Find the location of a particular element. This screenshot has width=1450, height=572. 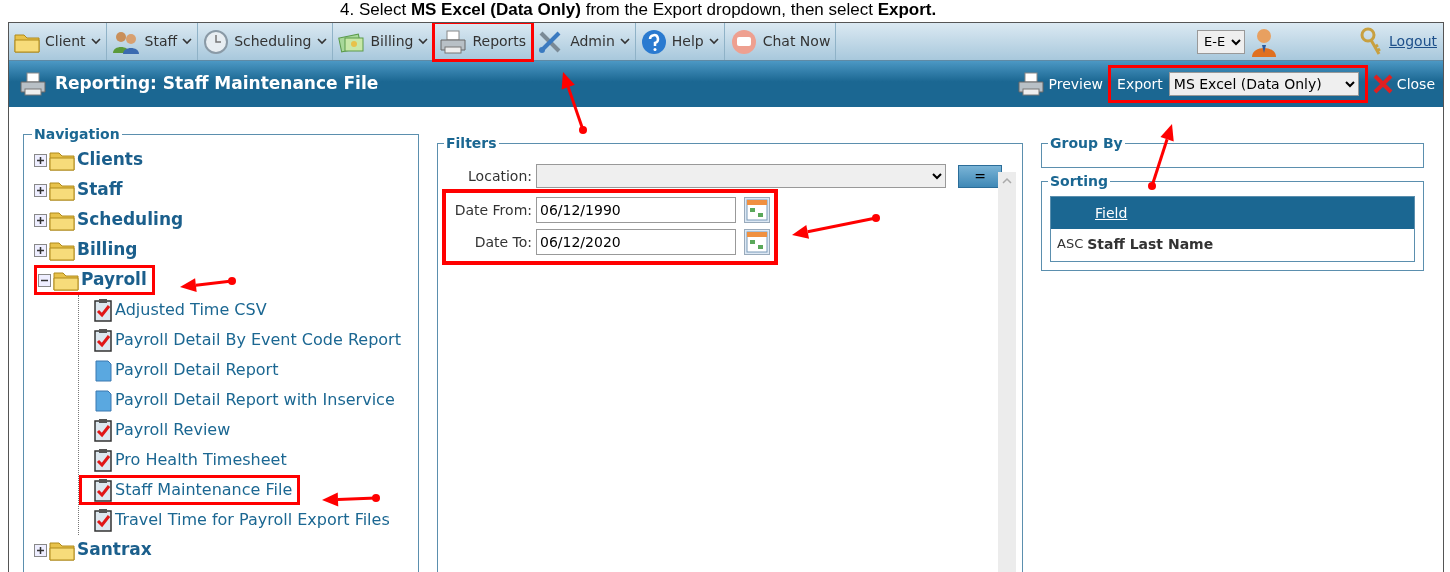

close-icon is located at coordinates (1382, 84).